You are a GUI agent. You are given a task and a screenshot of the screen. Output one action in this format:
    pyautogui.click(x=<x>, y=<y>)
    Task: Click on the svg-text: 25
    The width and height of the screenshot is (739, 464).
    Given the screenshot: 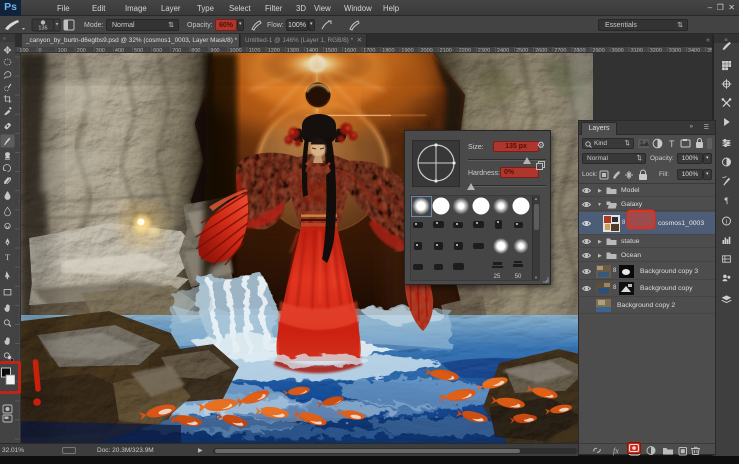 What is the action you would take?
    pyautogui.click(x=497, y=277)
    